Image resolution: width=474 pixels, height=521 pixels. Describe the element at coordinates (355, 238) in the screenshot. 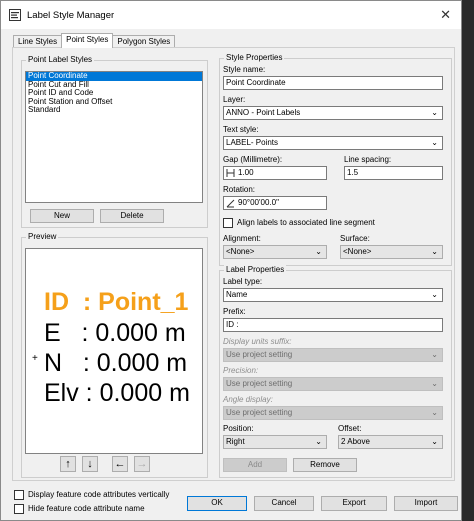

I see `surface-label: Surface:` at that location.